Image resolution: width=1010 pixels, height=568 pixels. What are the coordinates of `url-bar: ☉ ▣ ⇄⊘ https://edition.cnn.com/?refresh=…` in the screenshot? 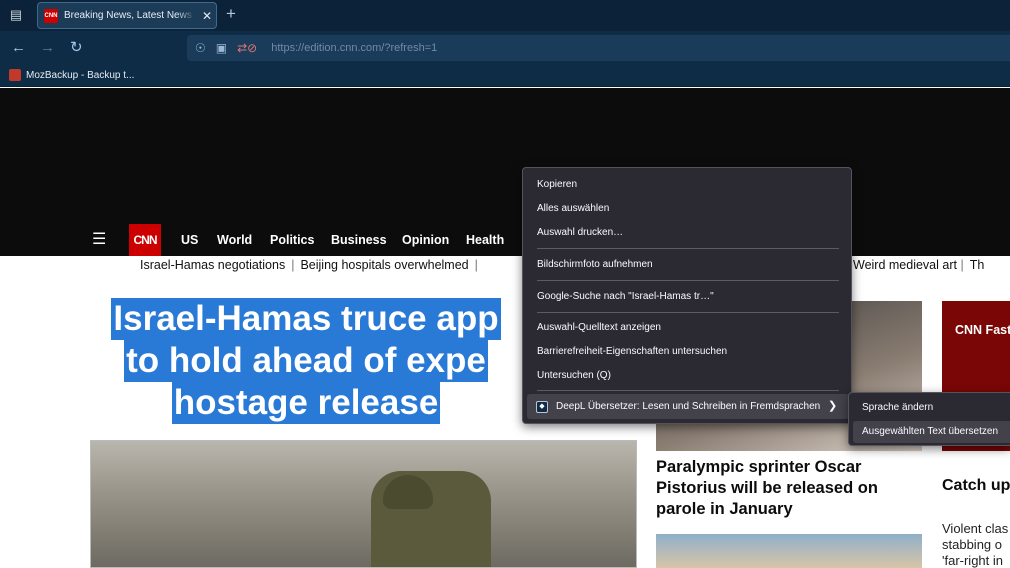 It's located at (598, 48).